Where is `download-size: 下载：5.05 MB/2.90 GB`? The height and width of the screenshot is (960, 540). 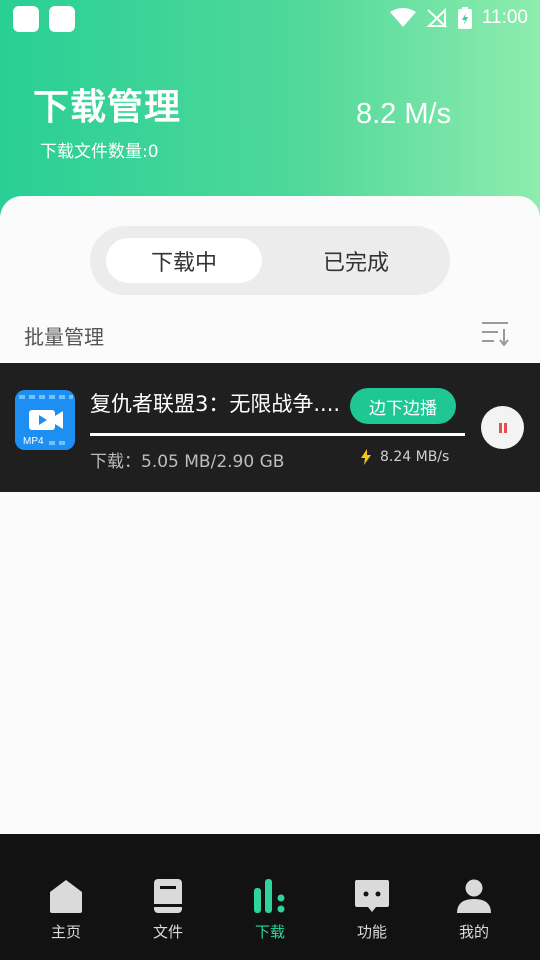
download-size: 下载：5.05 MB/2.90 GB is located at coordinates (187, 462).